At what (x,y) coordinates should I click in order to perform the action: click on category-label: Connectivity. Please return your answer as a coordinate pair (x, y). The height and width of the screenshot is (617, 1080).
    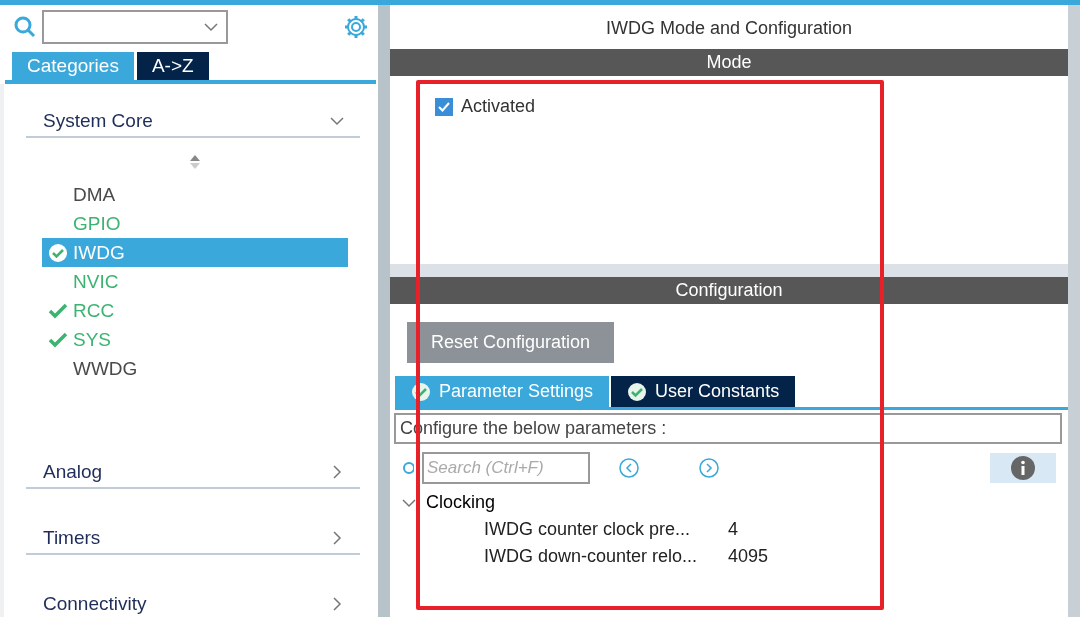
    Looking at the image, I should click on (95, 604).